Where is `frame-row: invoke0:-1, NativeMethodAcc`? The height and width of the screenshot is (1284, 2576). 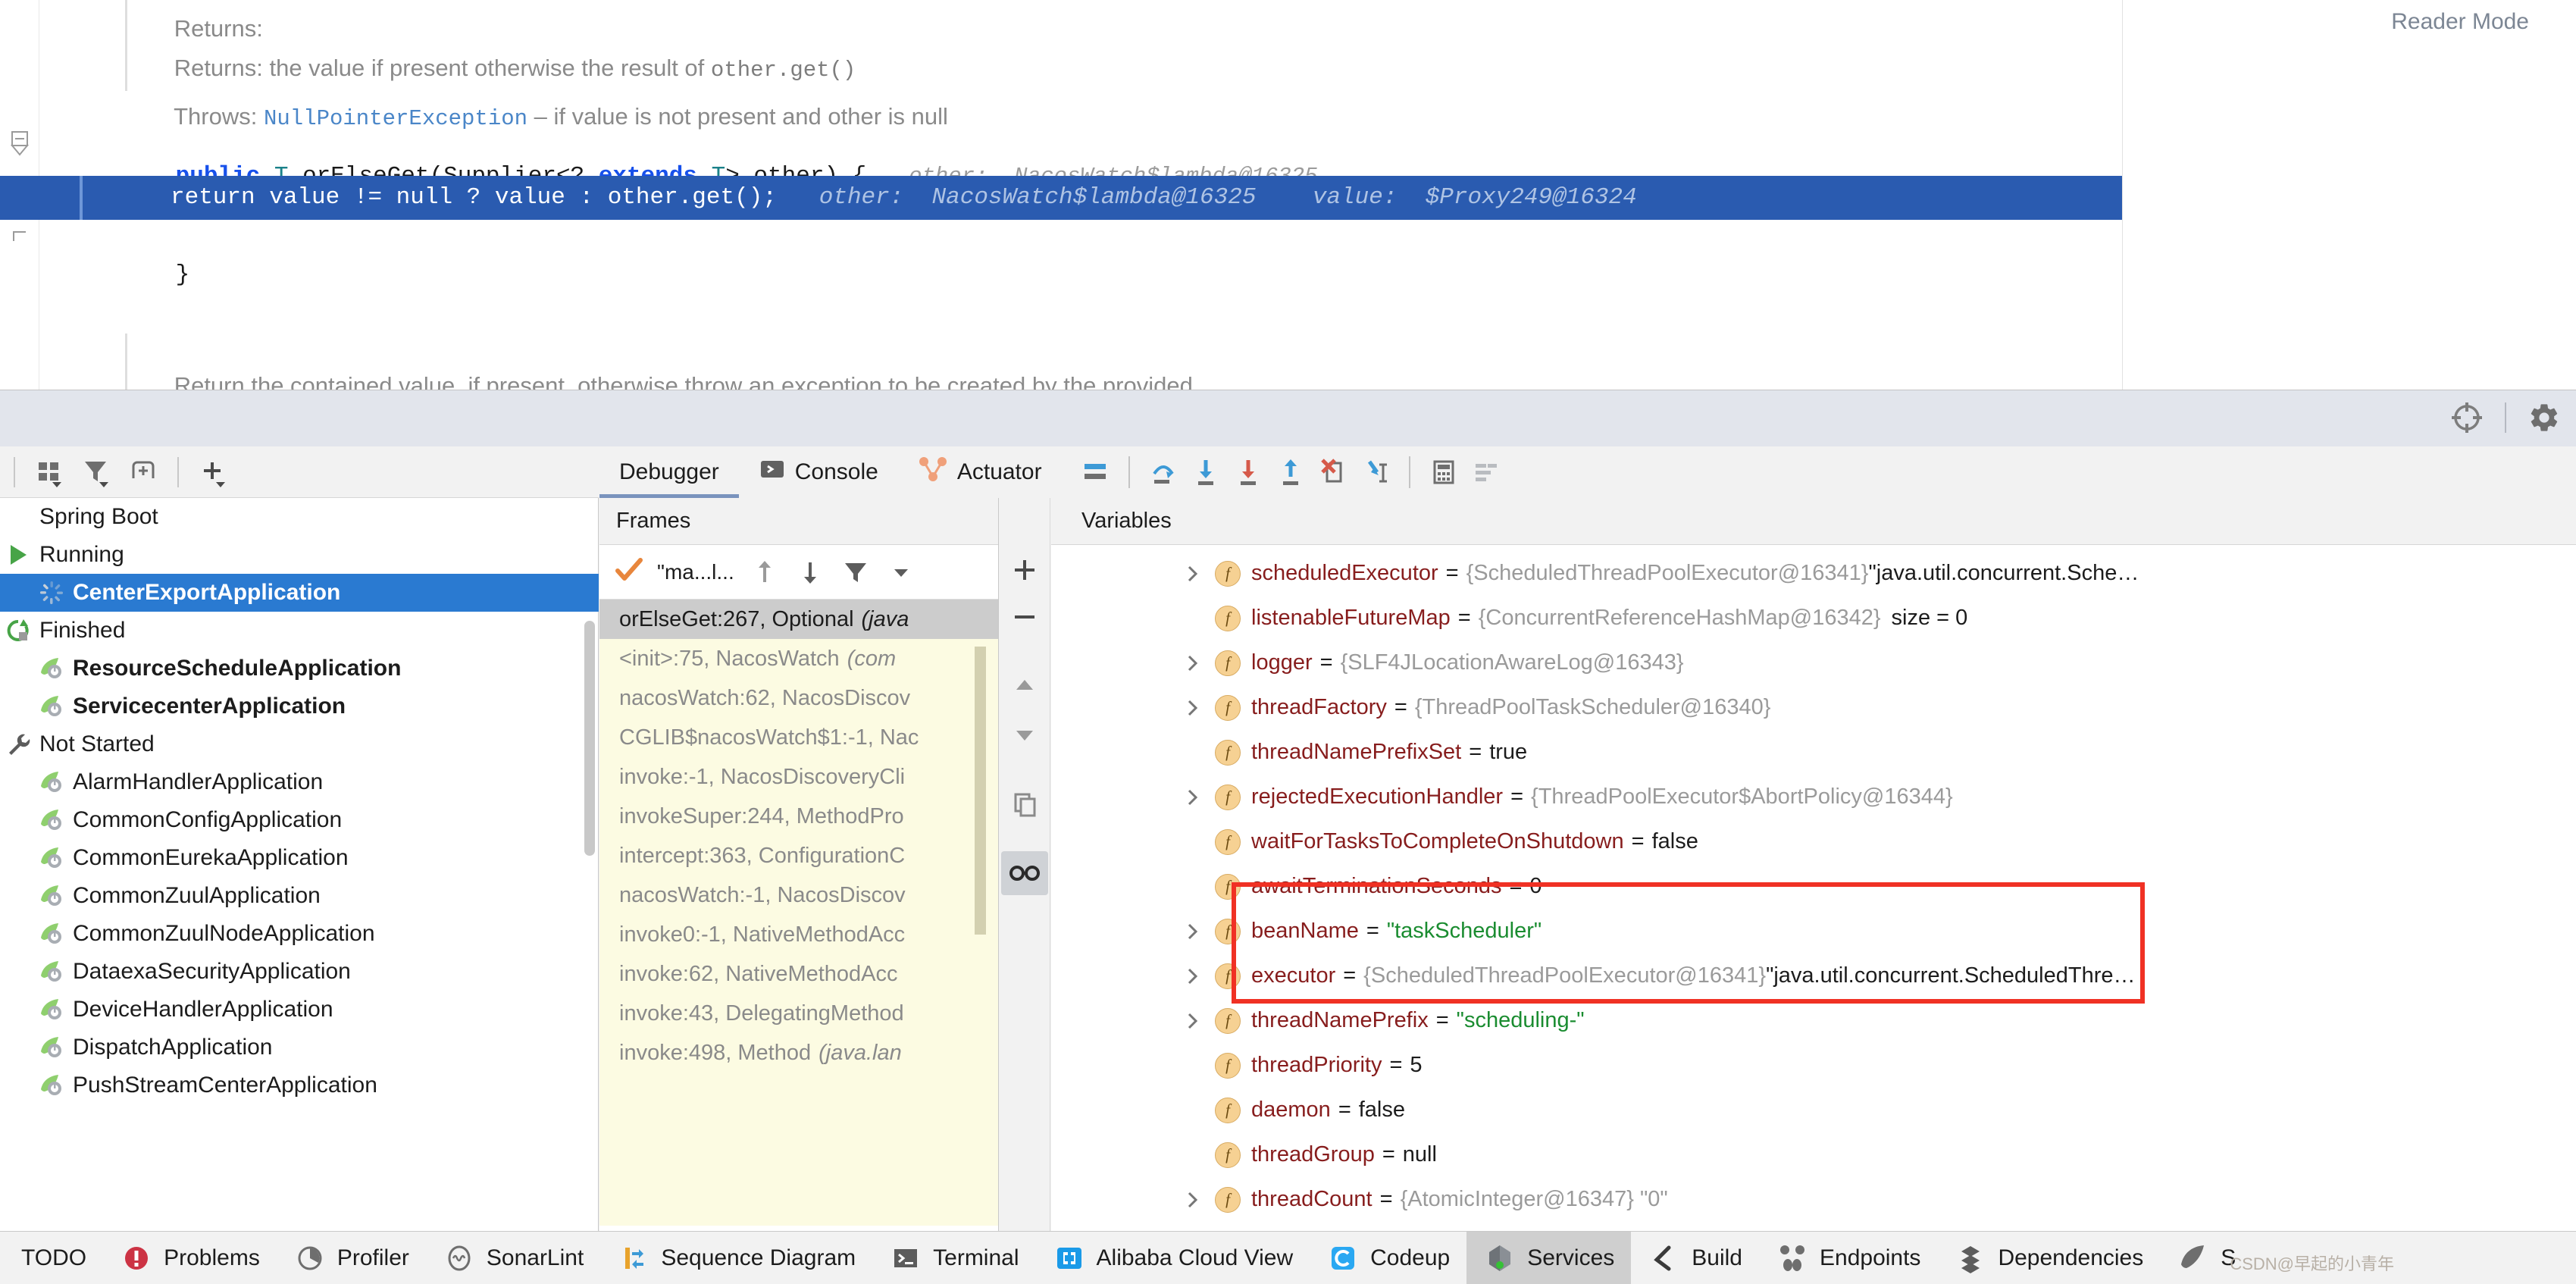 frame-row: invoke0:-1, NativeMethodAcc is located at coordinates (798, 934).